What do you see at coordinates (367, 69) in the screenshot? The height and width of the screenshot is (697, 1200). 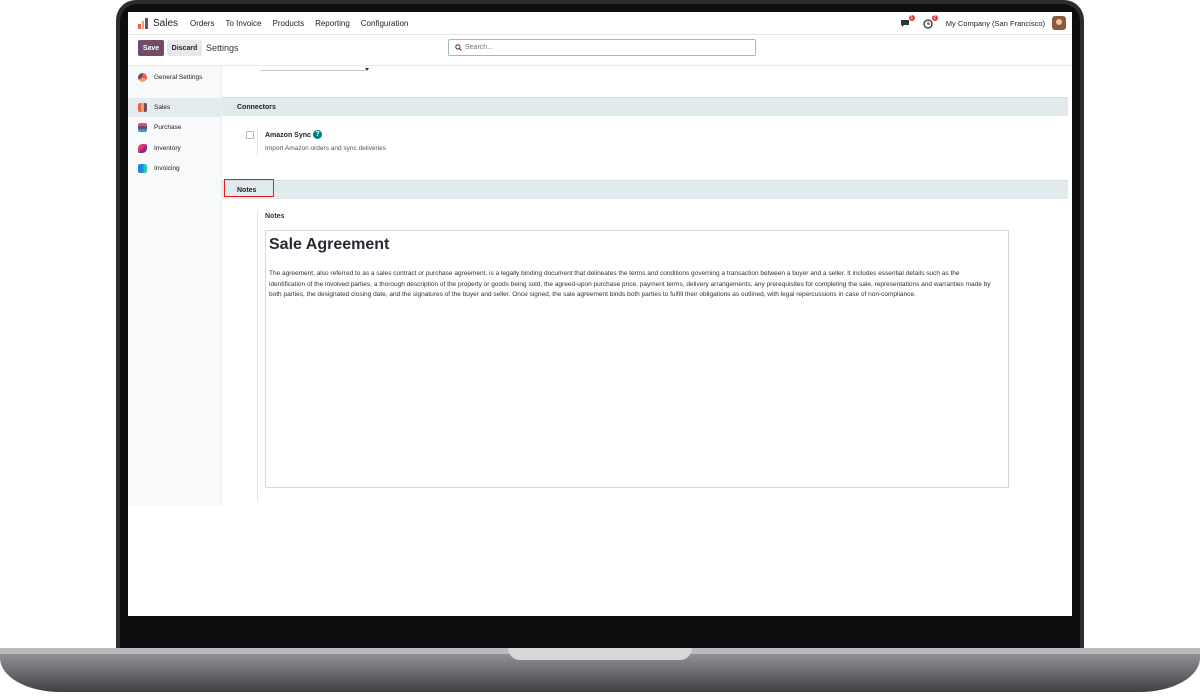 I see `caret-down-icon` at bounding box center [367, 69].